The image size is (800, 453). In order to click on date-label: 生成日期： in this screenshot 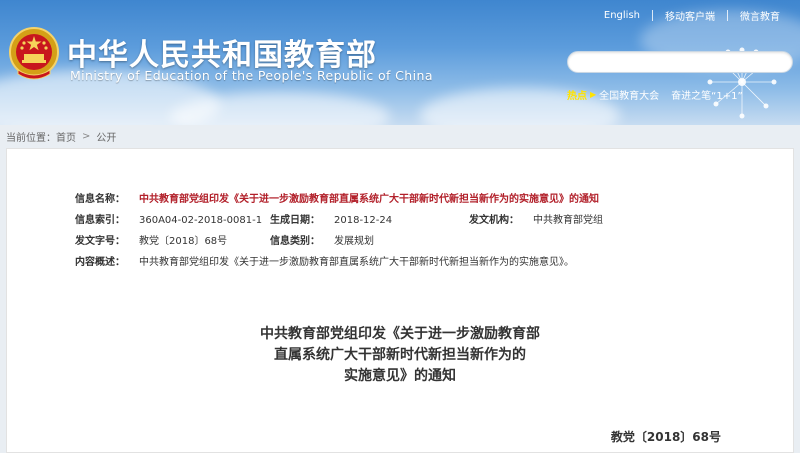, I will do `click(295, 220)`.